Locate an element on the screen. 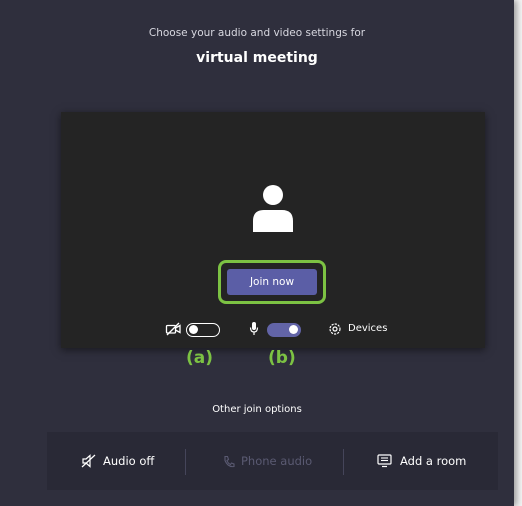 The image size is (522, 506). speaker-off-icon is located at coordinates (88, 461).